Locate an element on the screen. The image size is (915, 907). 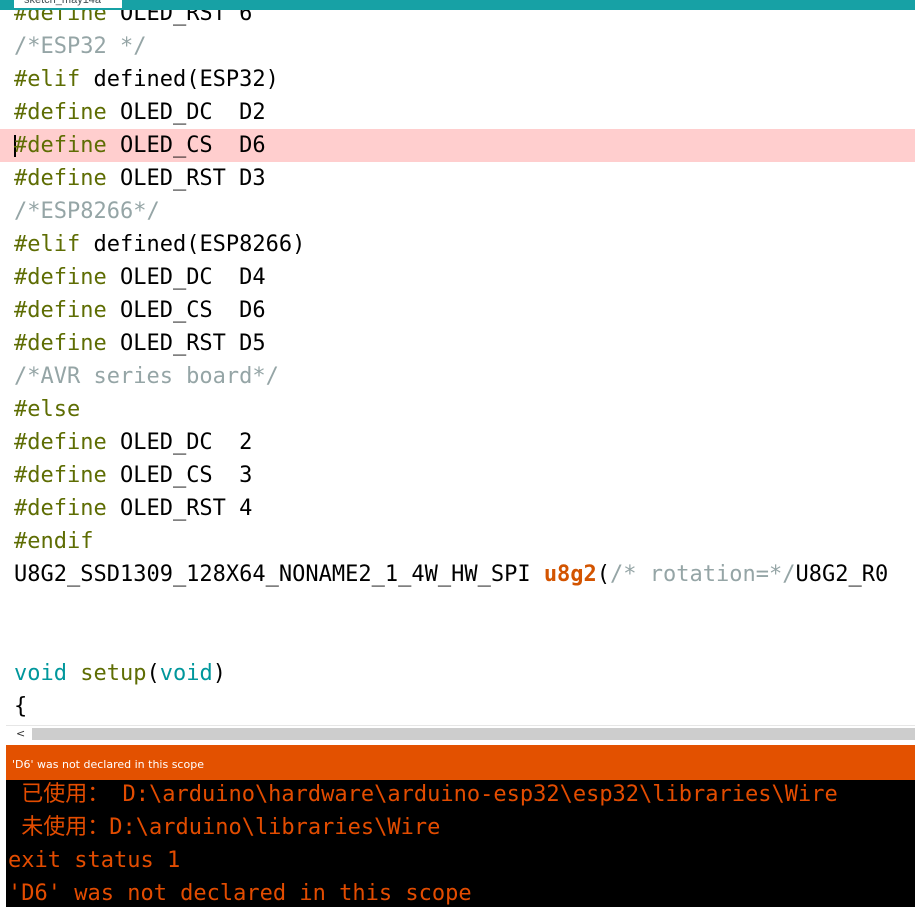
code-text: { is located at coordinates (21, 706).